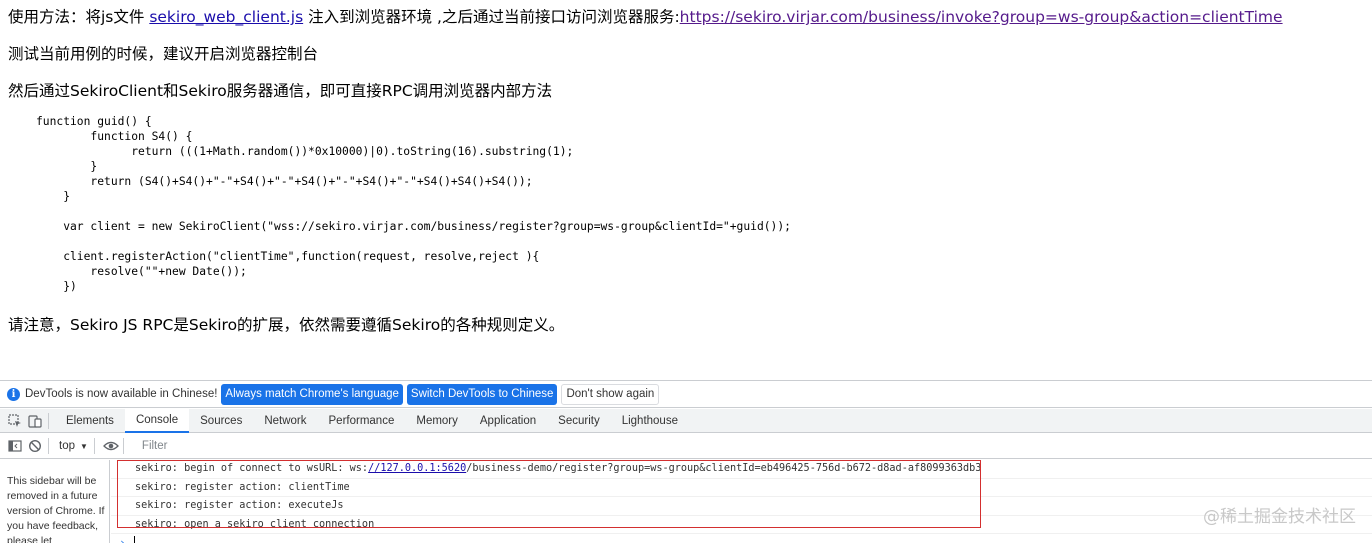  What do you see at coordinates (417, 468) in the screenshot?
I see `log-url-link: //127.0.0.1:5620` at bounding box center [417, 468].